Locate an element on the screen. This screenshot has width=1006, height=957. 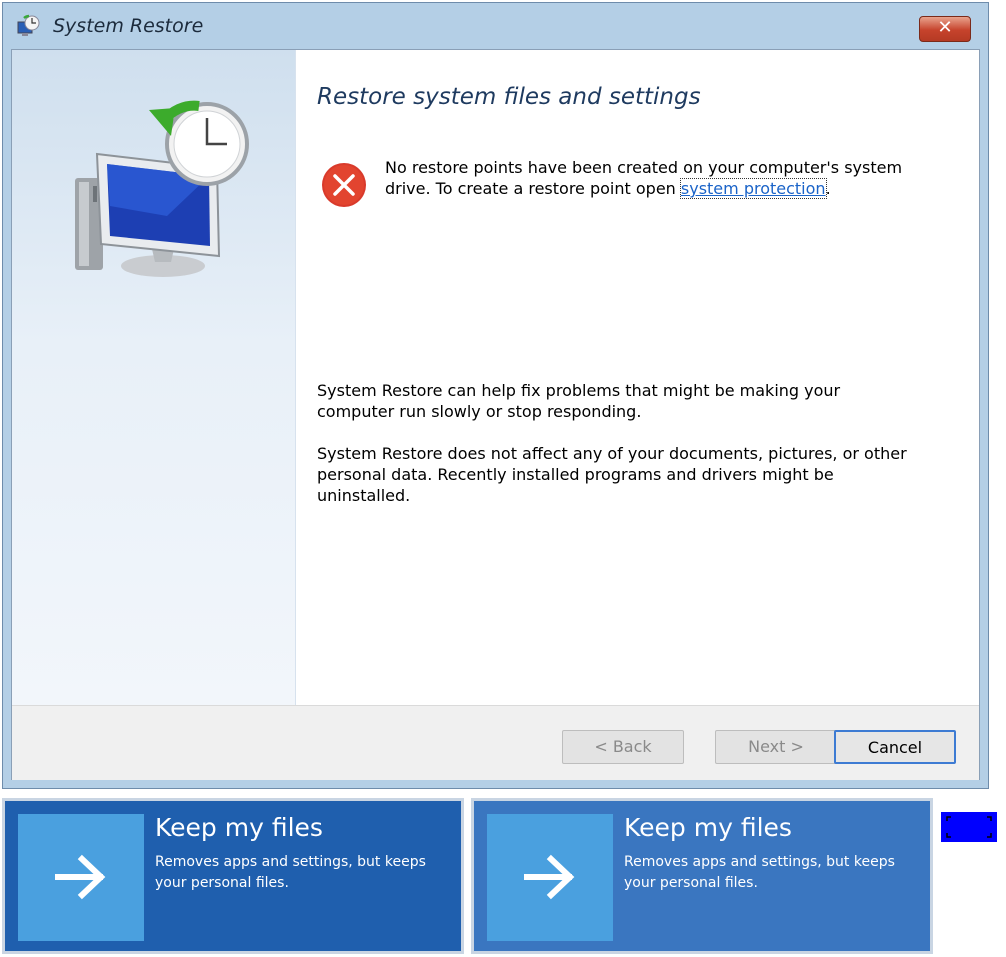
button-bar: < Back Next > Cancel is located at coordinates (495, 742).